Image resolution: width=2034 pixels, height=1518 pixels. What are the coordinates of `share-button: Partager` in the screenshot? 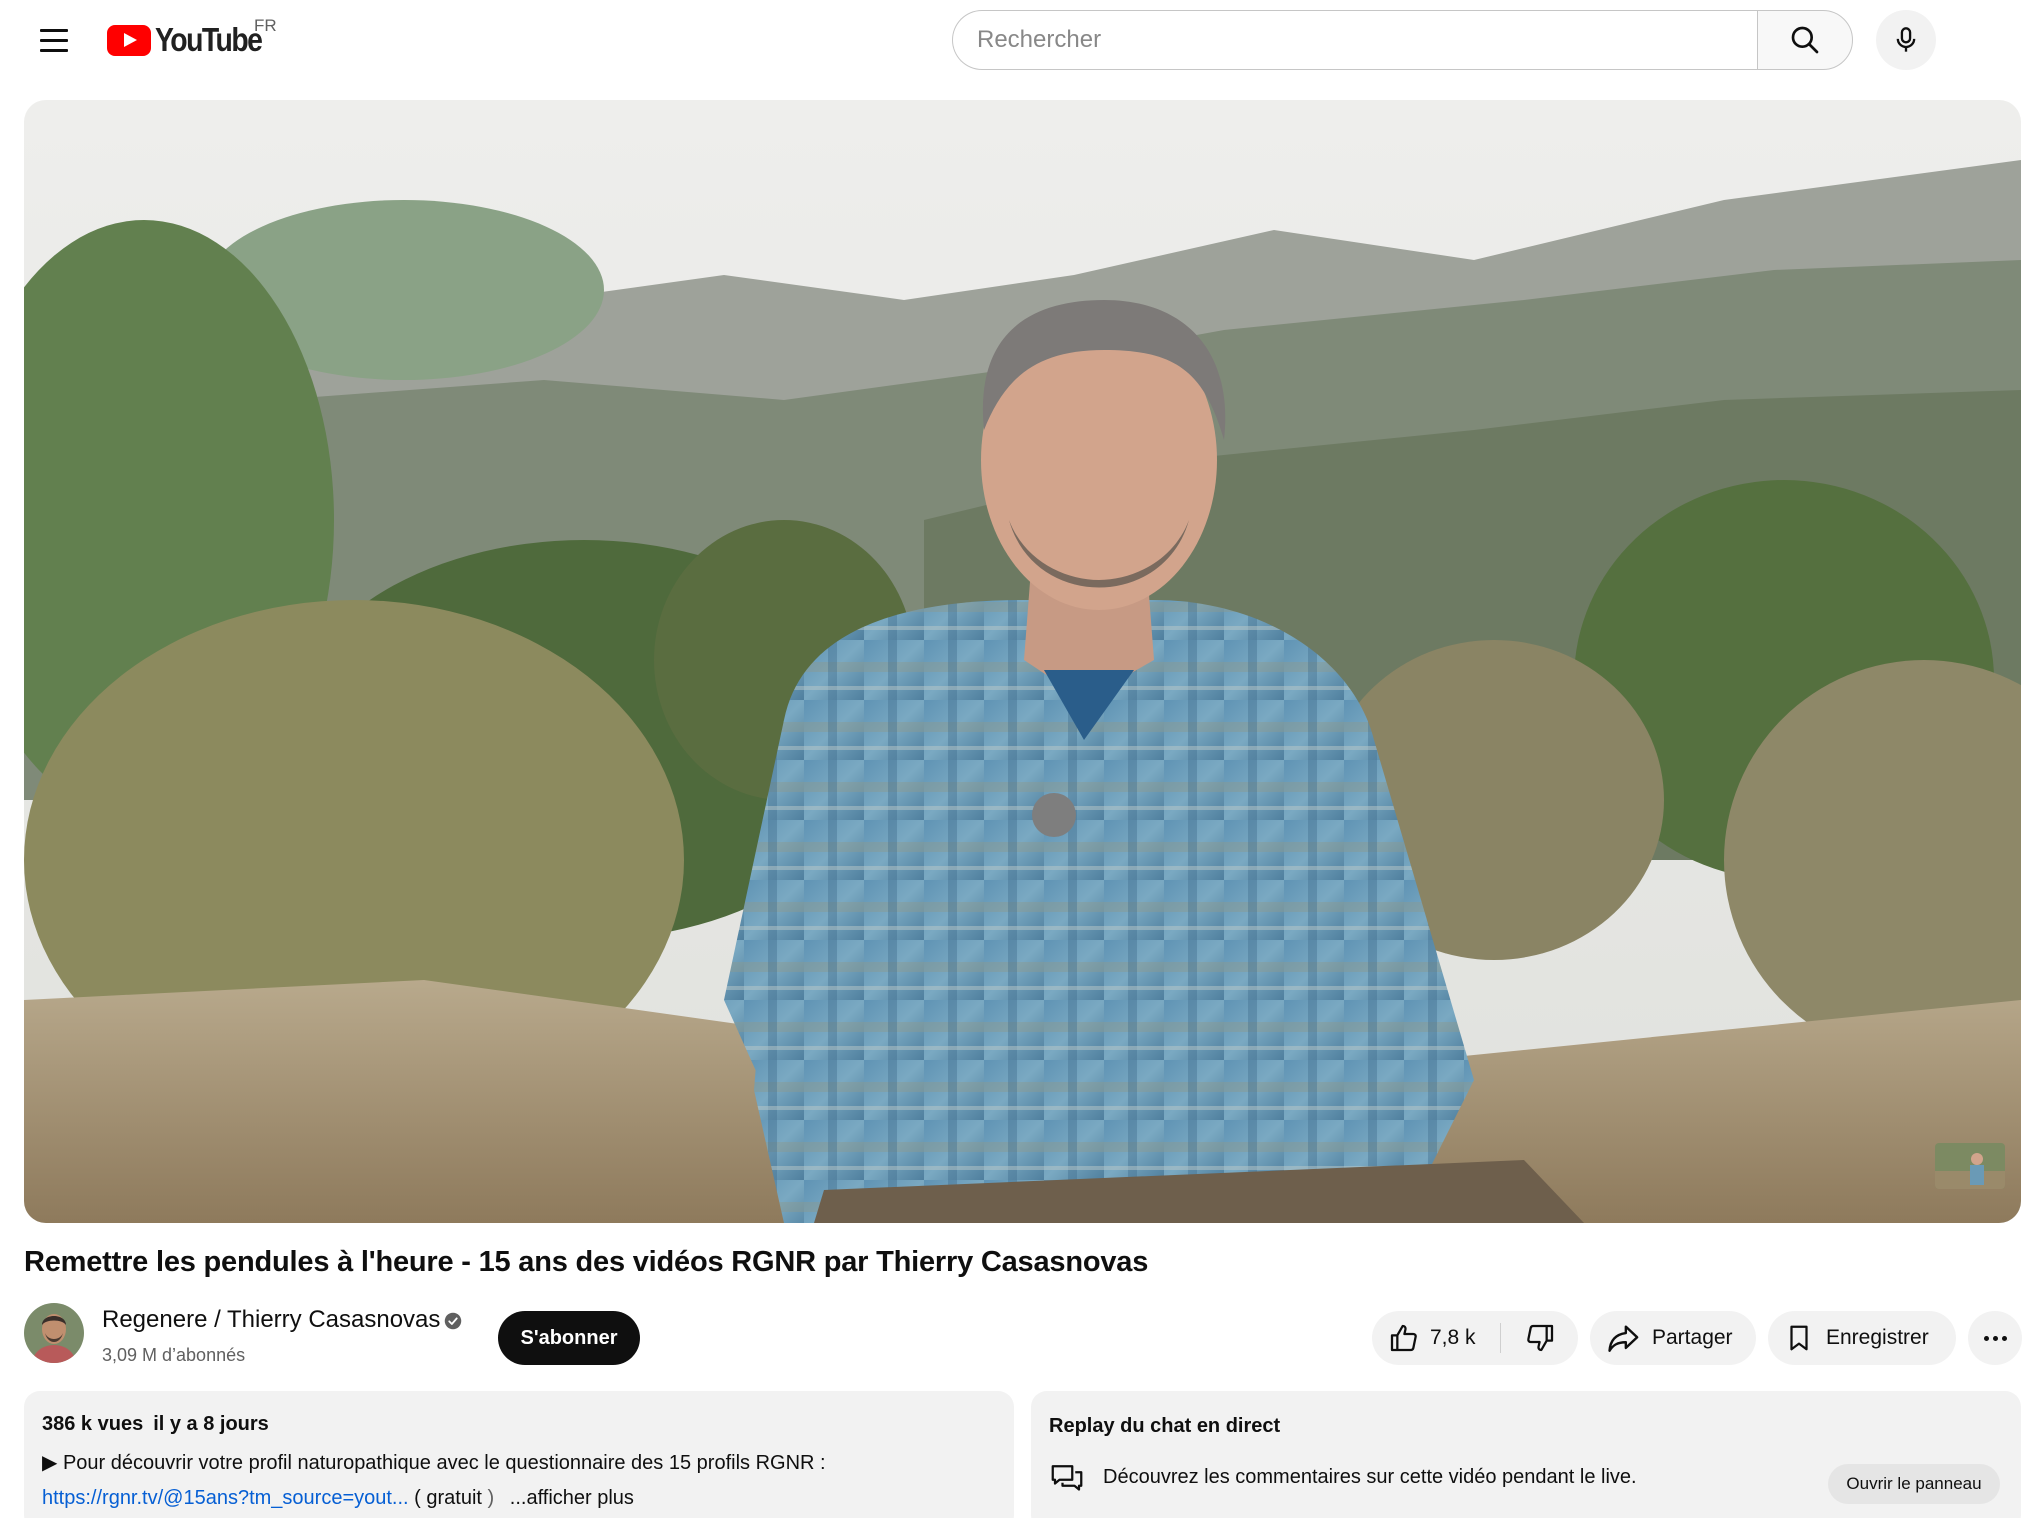 It's located at (1673, 1338).